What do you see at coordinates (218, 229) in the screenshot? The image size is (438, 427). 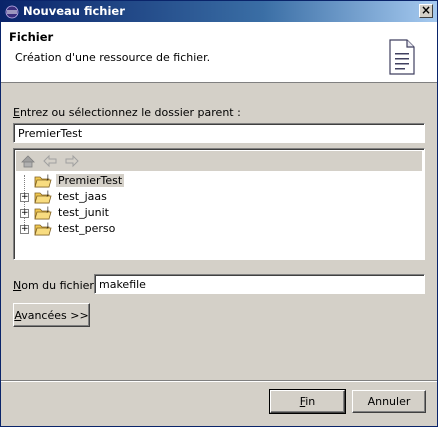 I see `tree-item: + J test_perso` at bounding box center [218, 229].